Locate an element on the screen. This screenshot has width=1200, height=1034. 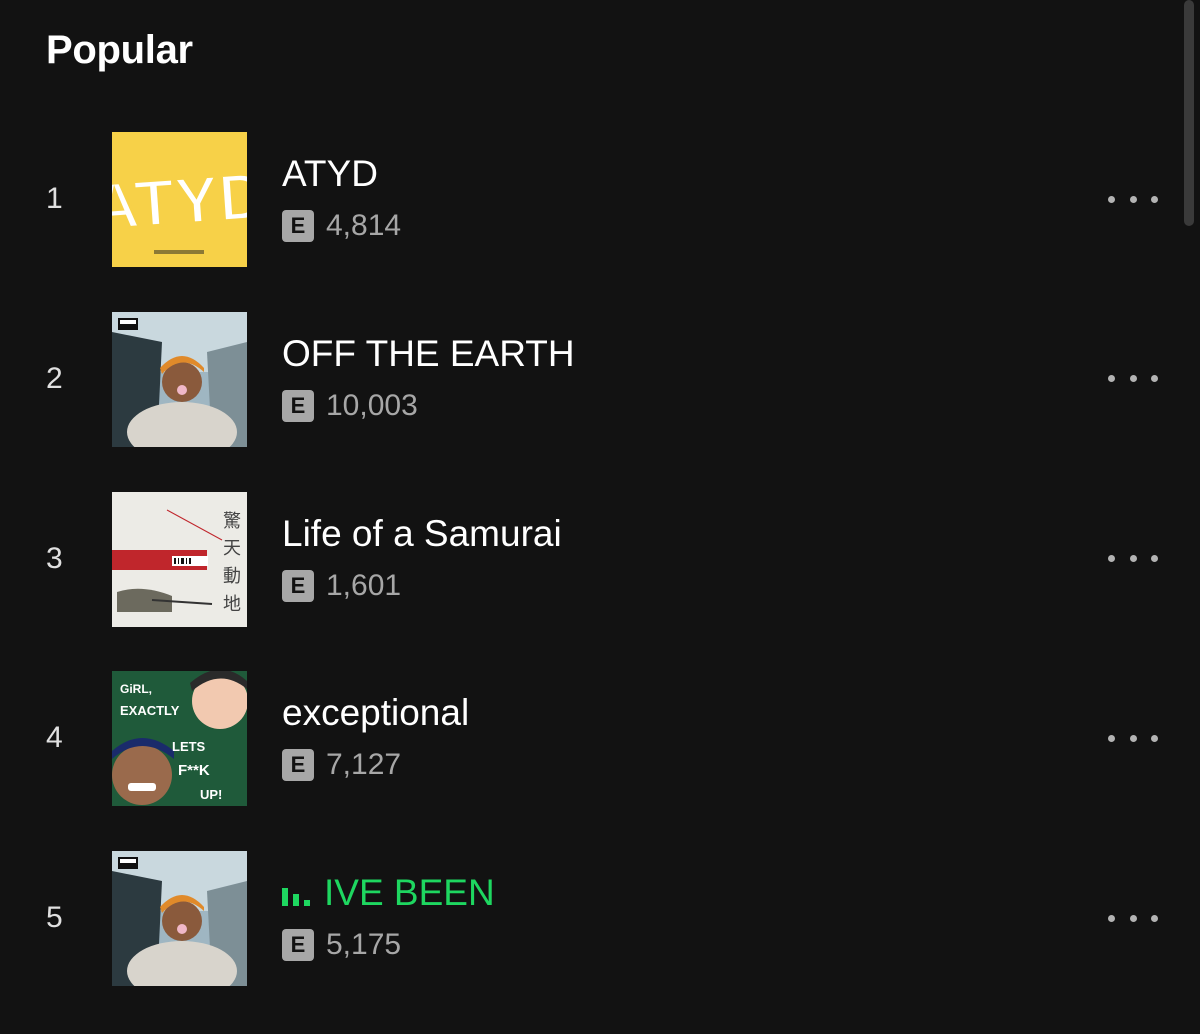
track-index: 1 is located at coordinates (54, 198).